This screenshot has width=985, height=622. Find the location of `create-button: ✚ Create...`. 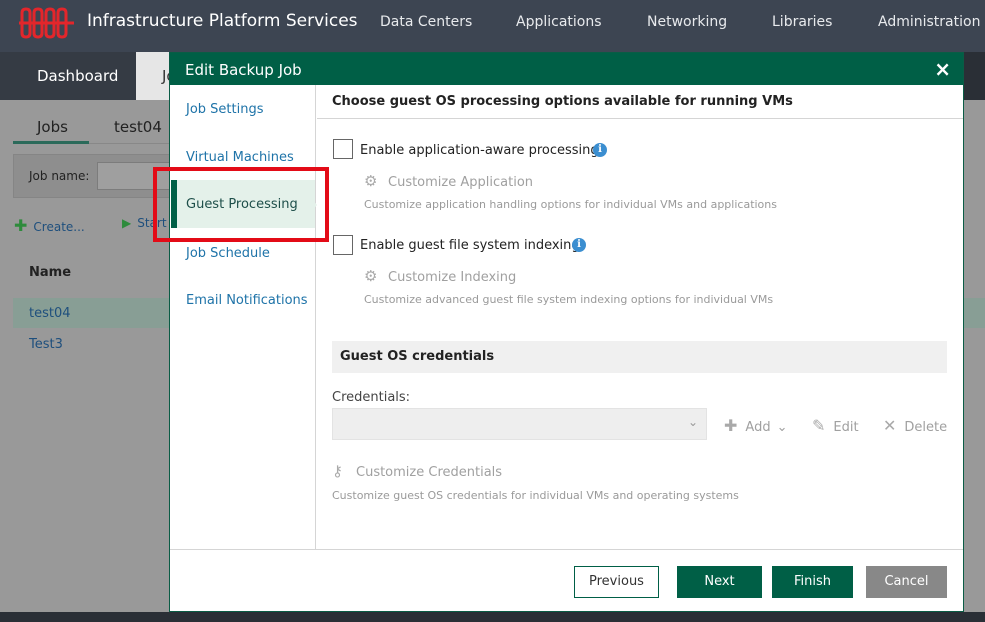

create-button: ✚ Create... is located at coordinates (49, 225).